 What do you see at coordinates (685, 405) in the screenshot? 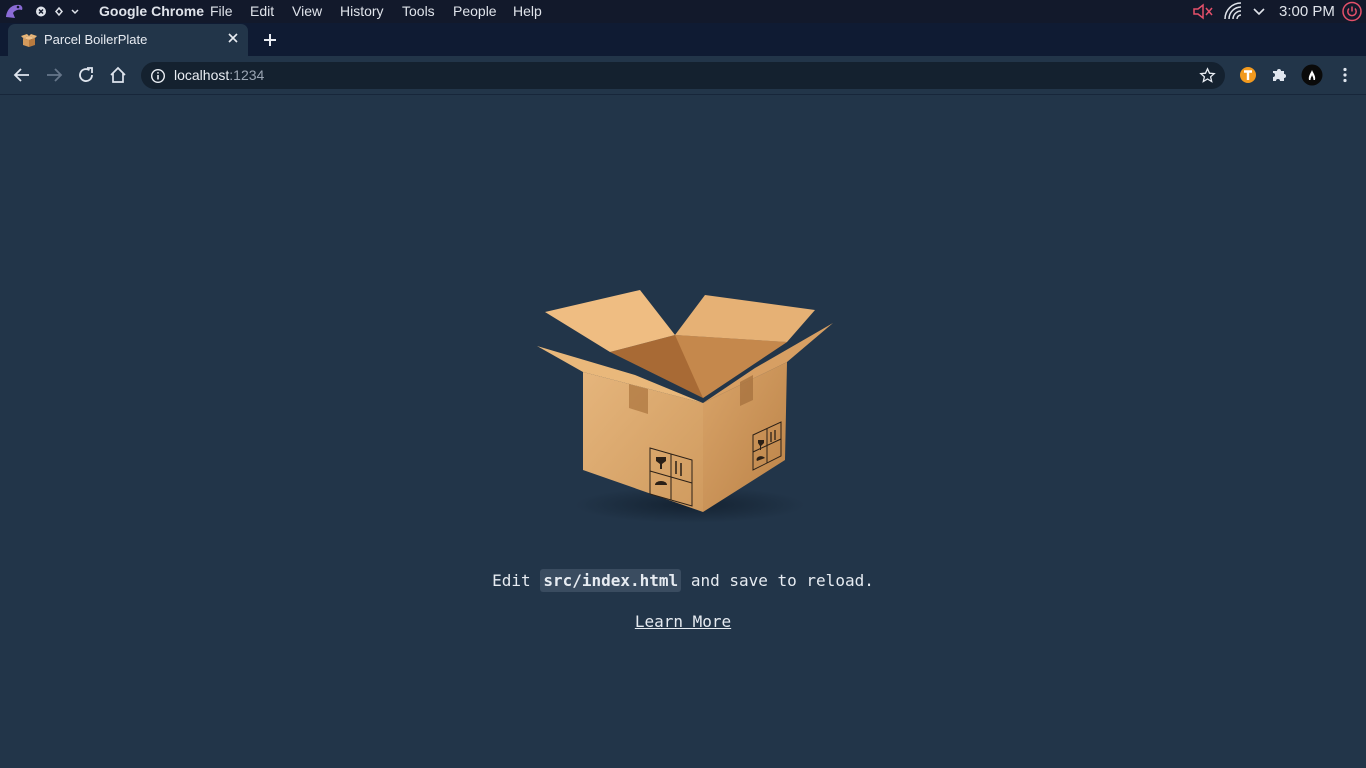
I see `cardboard-box-illustration` at bounding box center [685, 405].